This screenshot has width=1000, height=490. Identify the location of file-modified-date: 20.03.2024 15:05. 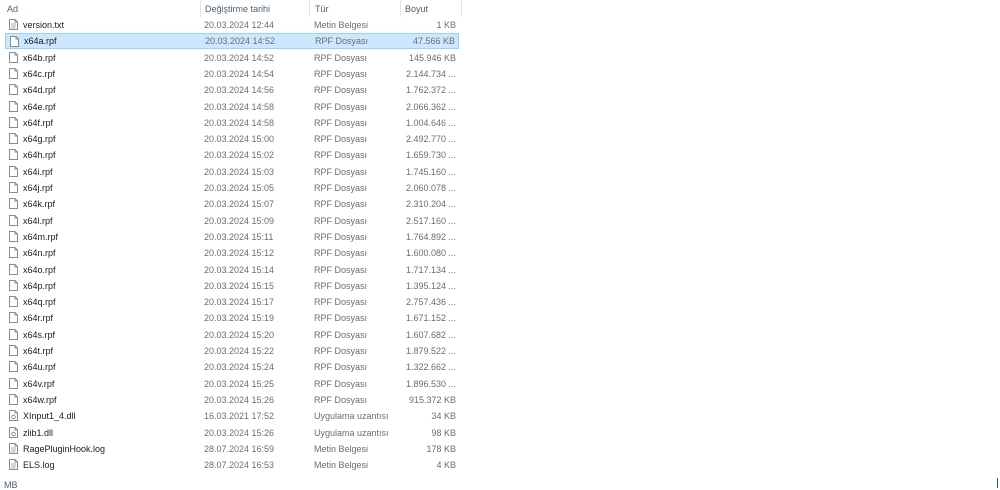
(239, 188).